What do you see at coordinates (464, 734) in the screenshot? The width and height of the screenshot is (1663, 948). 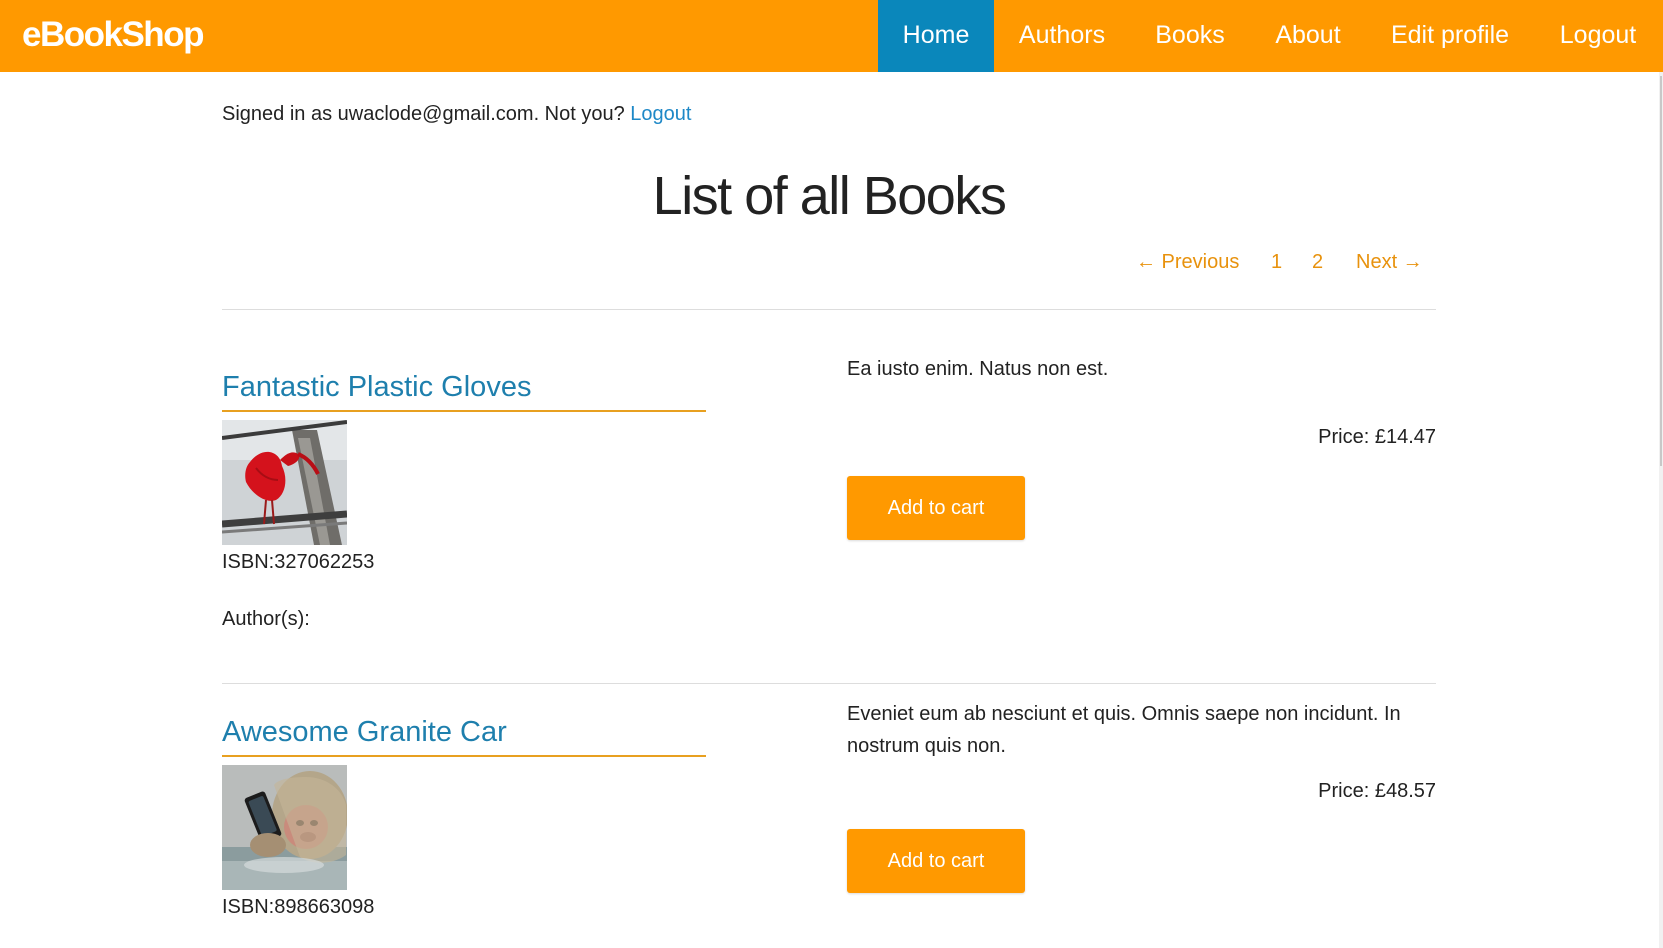 I see `book-title-link: Awesome Granite Car` at bounding box center [464, 734].